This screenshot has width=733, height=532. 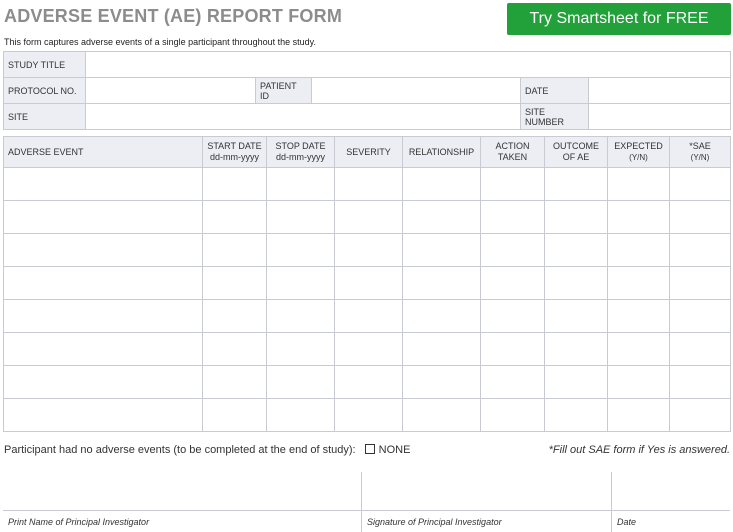 What do you see at coordinates (576, 152) in the screenshot?
I see `col-outcome: OUTCOME OF AE` at bounding box center [576, 152].